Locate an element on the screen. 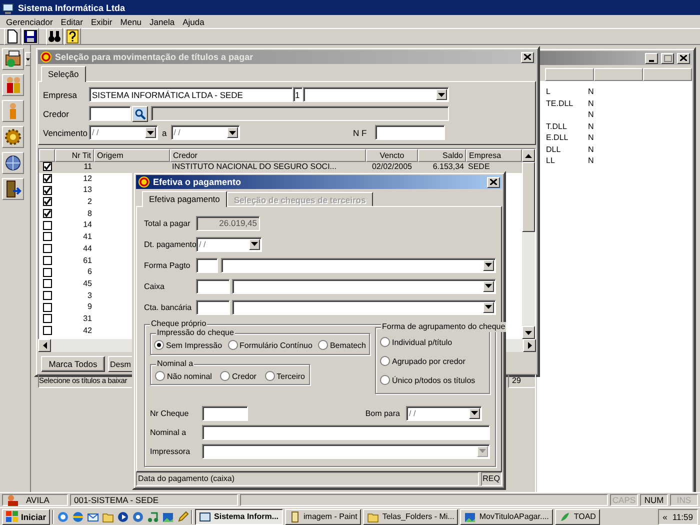 Image resolution: width=700 pixels, height=525 pixels. radio-label: Credor is located at coordinates (244, 376).